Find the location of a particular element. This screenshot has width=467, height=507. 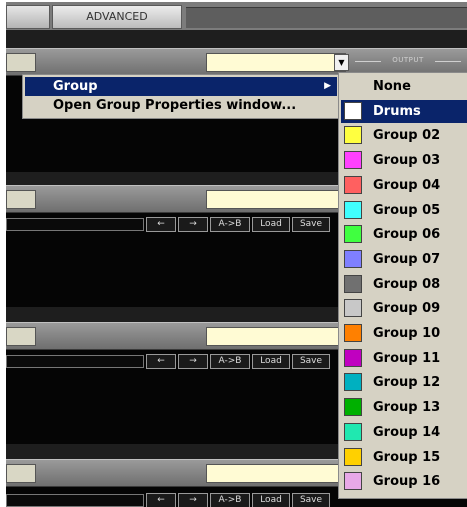

group-menu-item: Group 09 is located at coordinates (404, 308).